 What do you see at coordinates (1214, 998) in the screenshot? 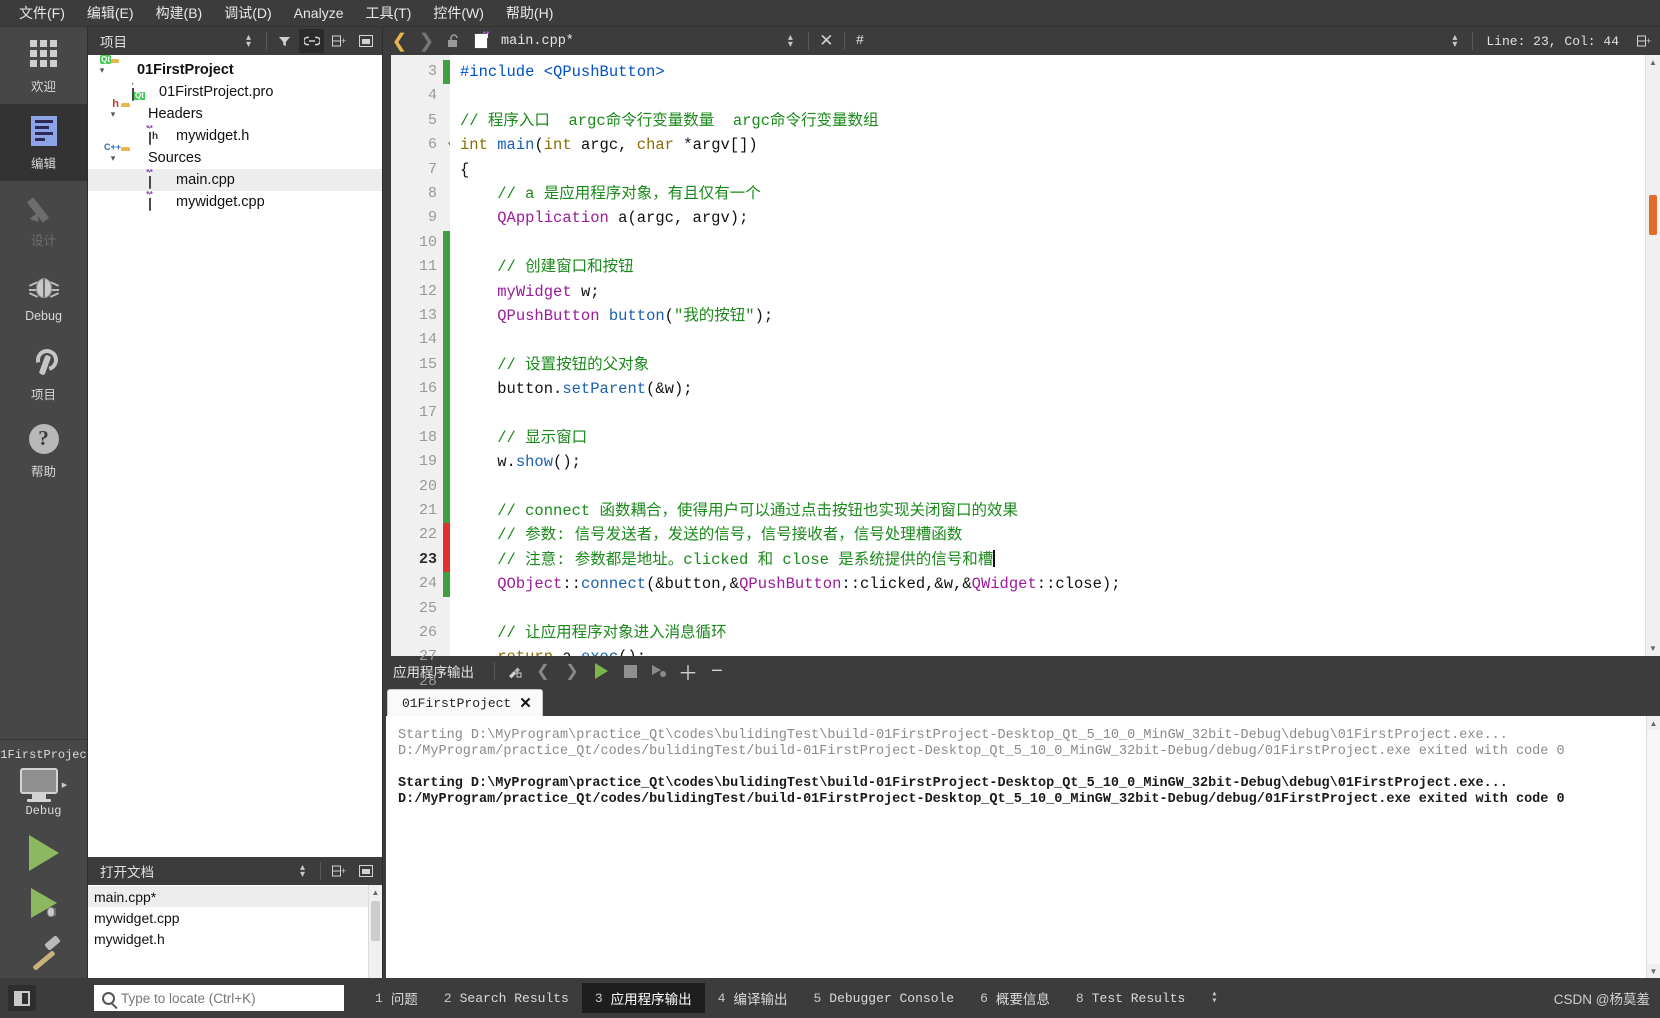
I see `output-tabs-overflow-button: ▴ ▾` at bounding box center [1214, 998].